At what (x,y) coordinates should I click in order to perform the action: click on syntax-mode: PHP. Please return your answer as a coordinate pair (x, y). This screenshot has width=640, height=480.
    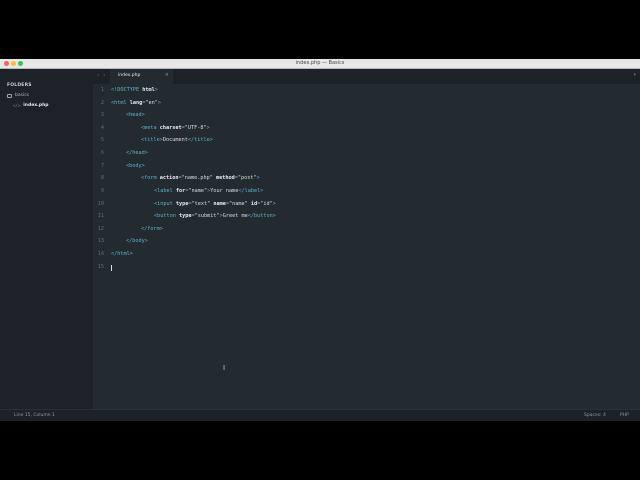
    Looking at the image, I should click on (624, 415).